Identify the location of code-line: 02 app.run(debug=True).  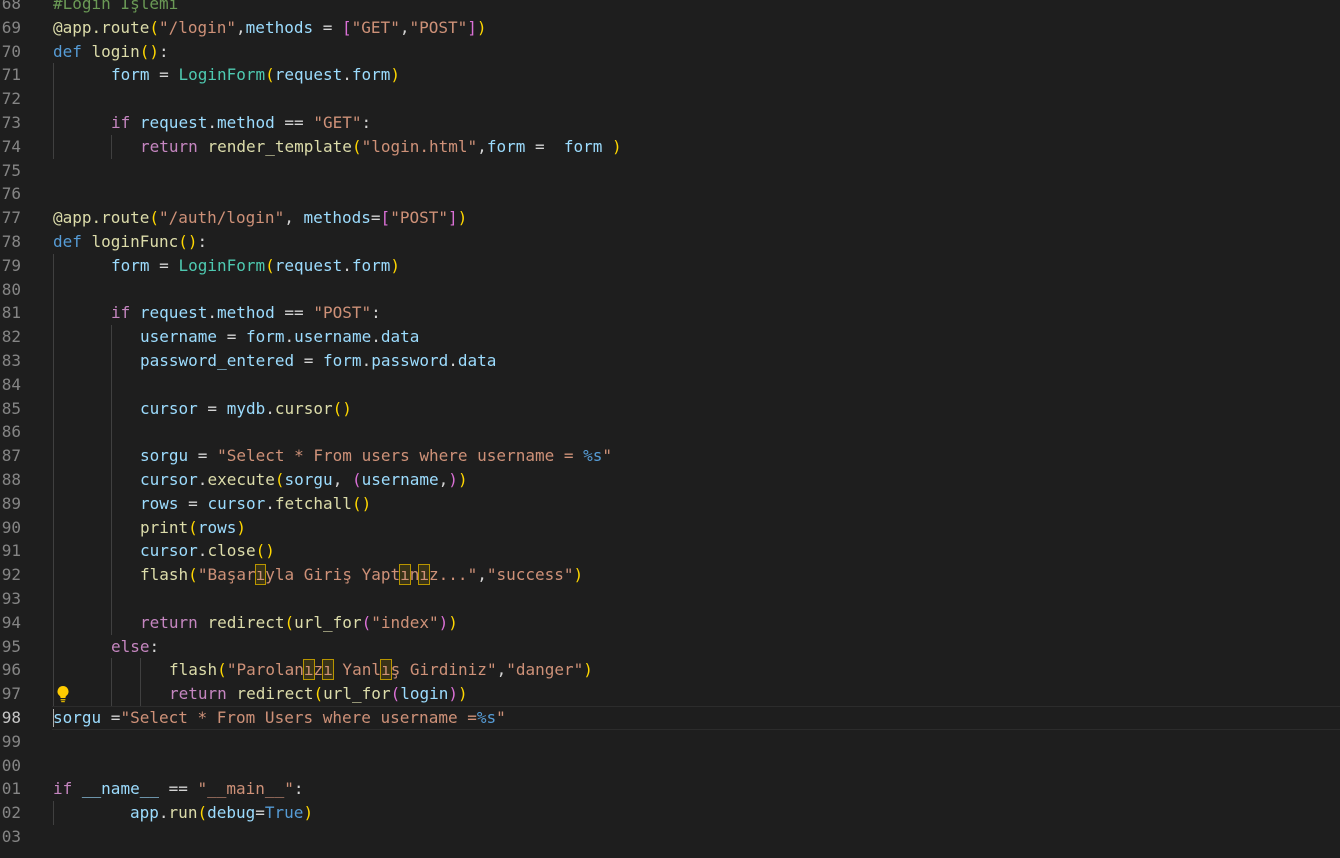
(670, 813).